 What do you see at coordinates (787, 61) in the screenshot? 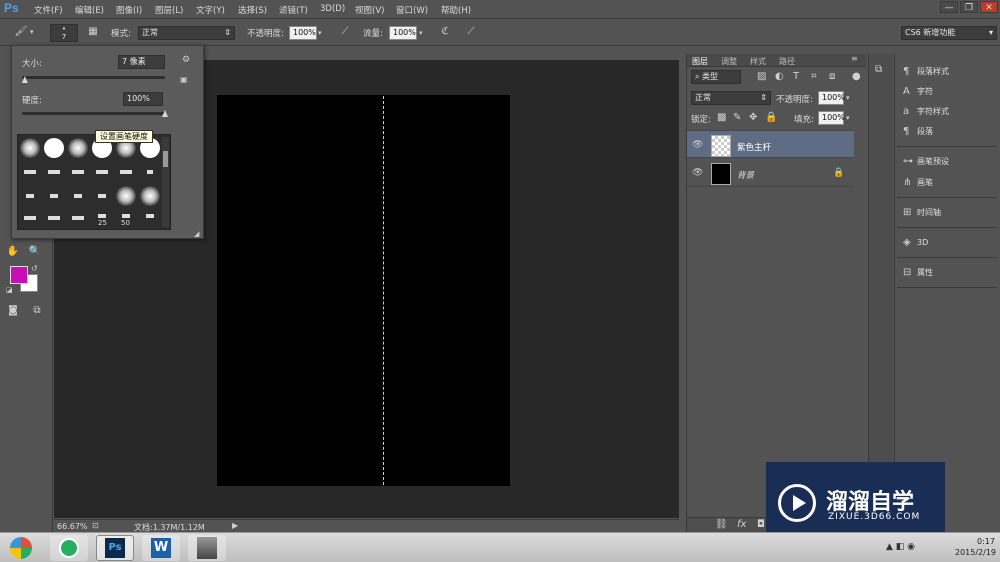
I see `tab-paths: 路径` at bounding box center [787, 61].